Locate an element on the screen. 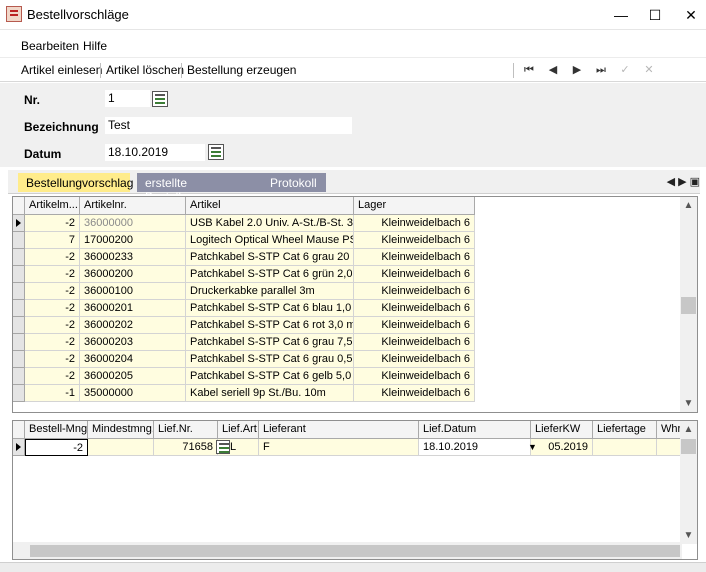  current-row-marker is located at coordinates (19, 223).